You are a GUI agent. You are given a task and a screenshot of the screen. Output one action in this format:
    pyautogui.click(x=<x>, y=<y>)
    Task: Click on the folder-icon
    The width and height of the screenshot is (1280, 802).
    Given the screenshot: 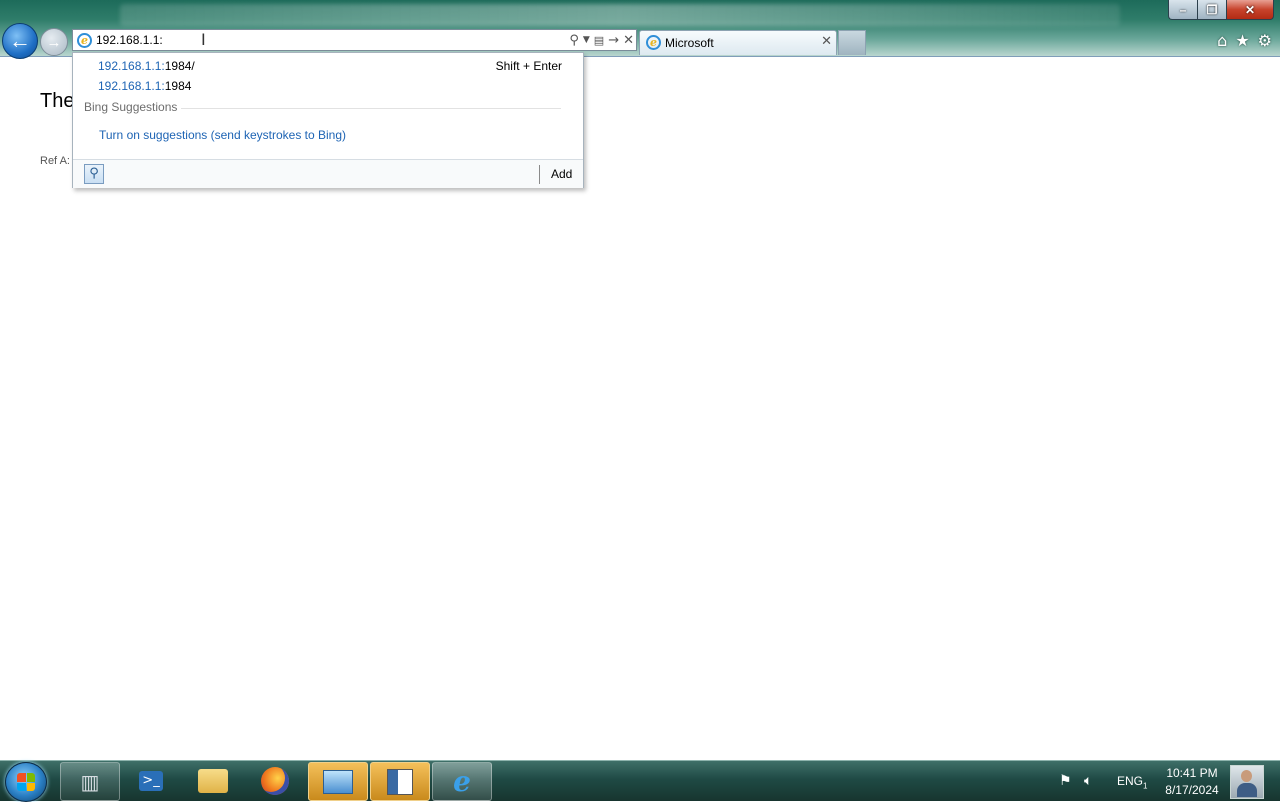 What is the action you would take?
    pyautogui.click(x=213, y=780)
    